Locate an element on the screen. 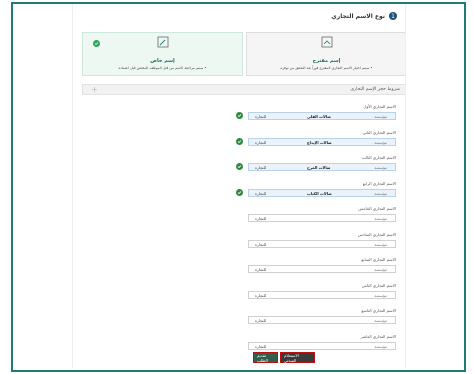  card-title: إسم خاص is located at coordinates (162, 61).